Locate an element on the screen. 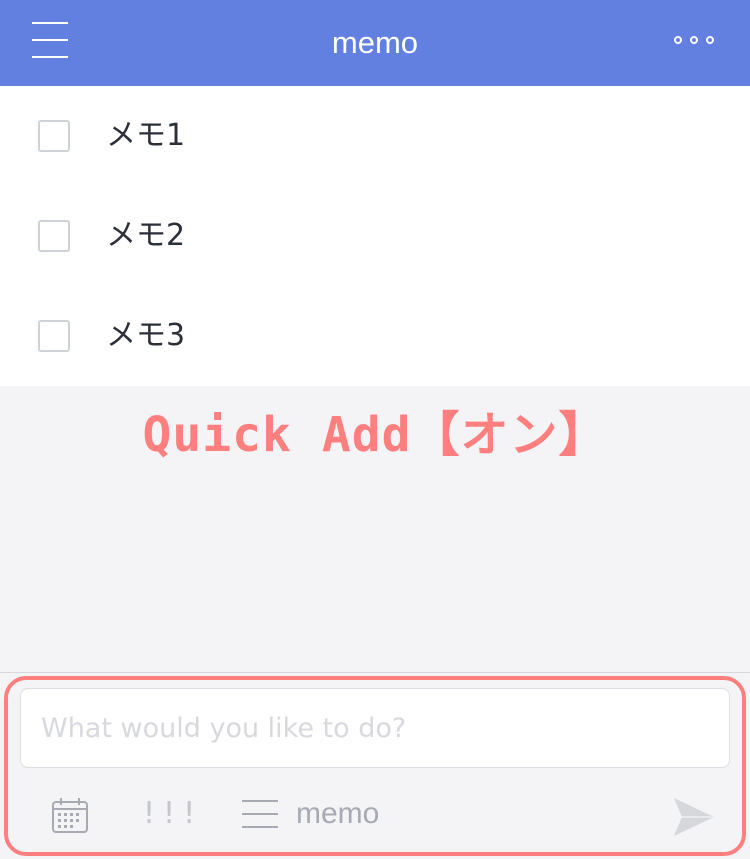  menu-button is located at coordinates (50, 42).